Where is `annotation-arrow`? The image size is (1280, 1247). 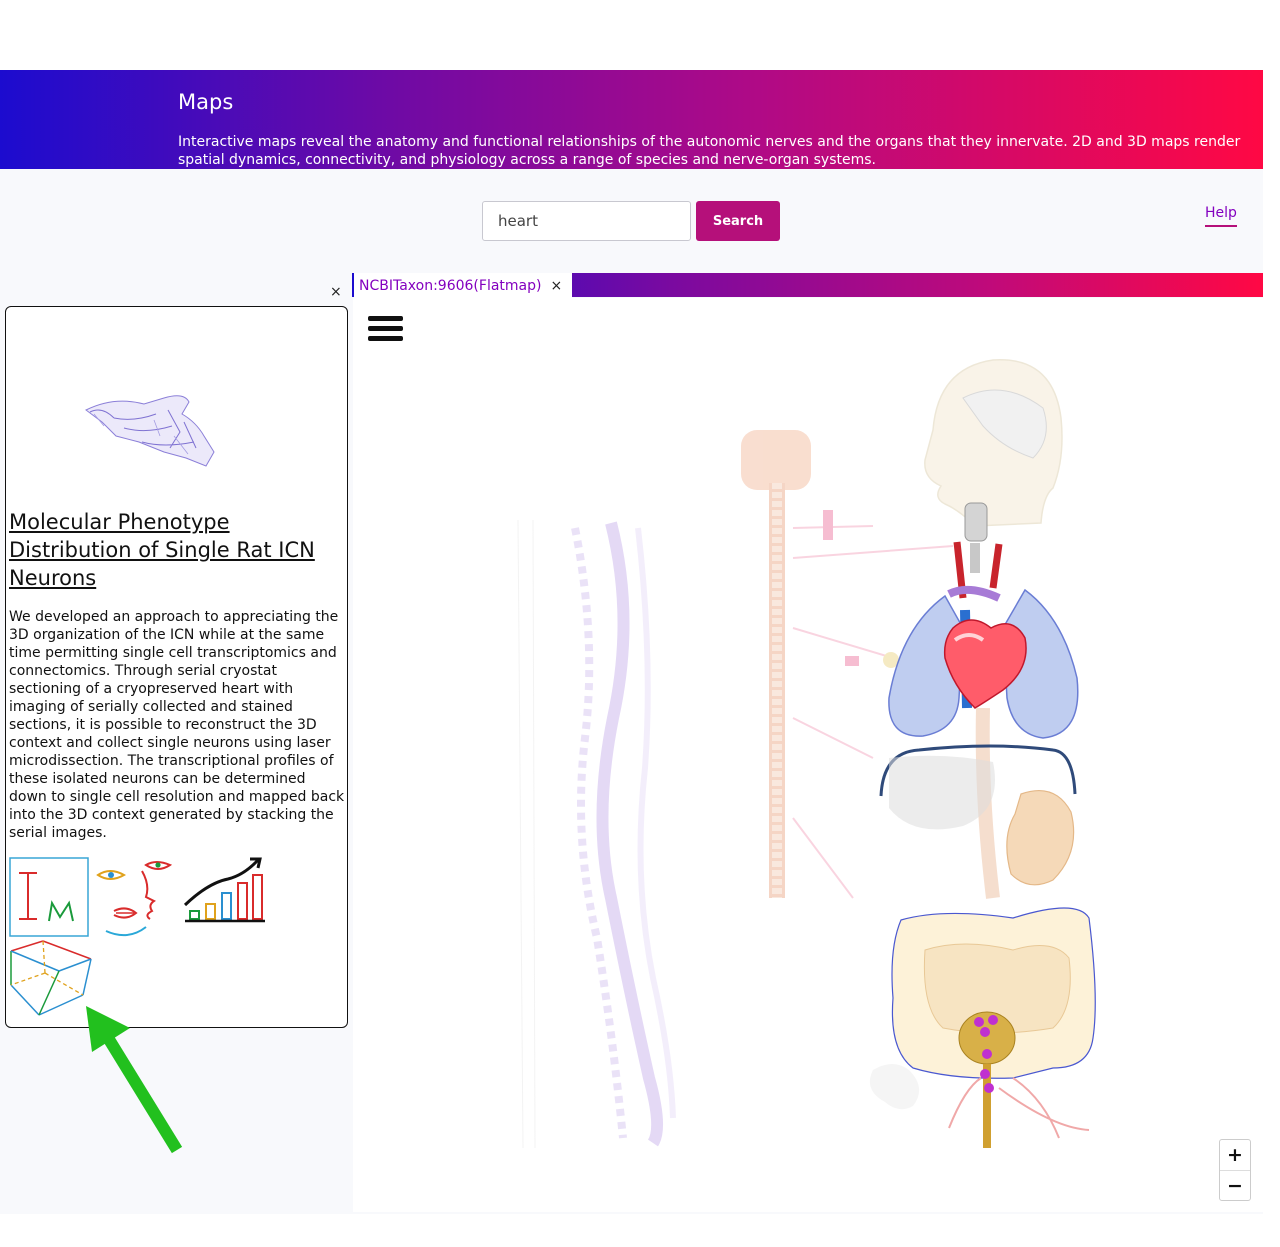
annotation-arrow is located at coordinates (134, 1080).